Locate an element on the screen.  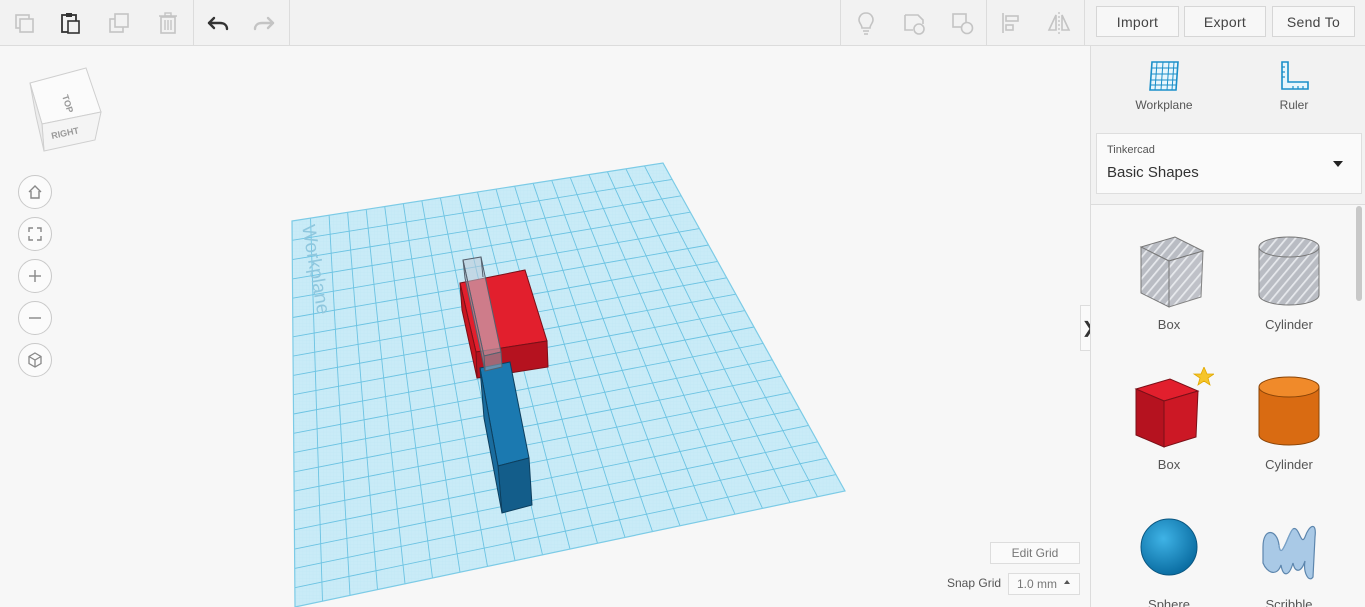
light-button is located at coordinates (866, 22).